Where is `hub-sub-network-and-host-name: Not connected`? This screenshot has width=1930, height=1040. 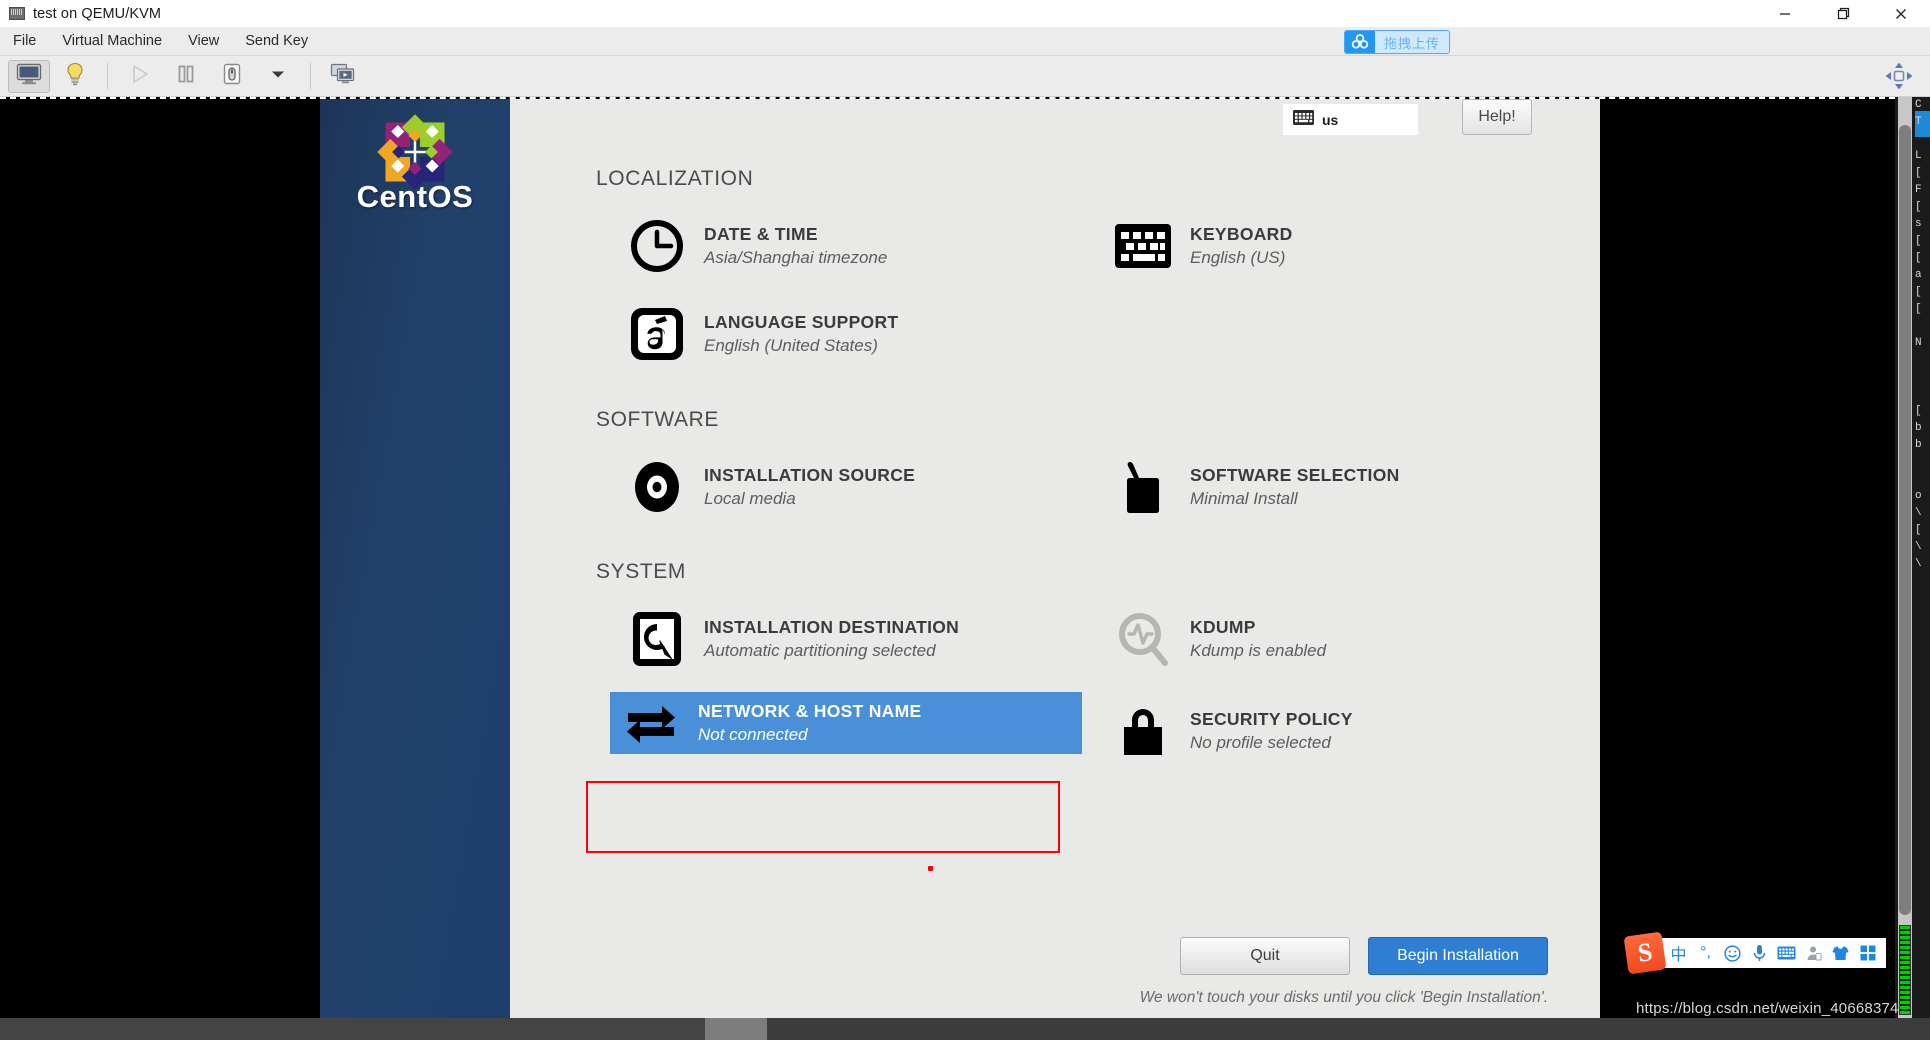
hub-sub-network-and-host-name: Not connected is located at coordinates (753, 734).